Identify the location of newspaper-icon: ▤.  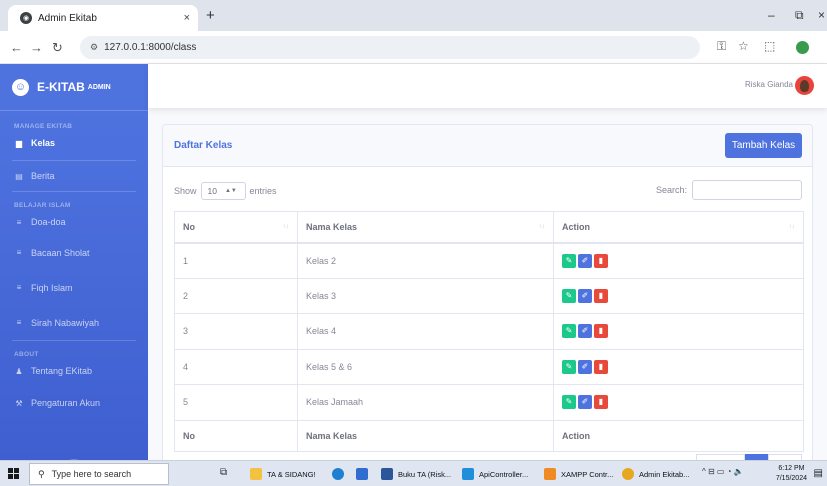
(19, 176).